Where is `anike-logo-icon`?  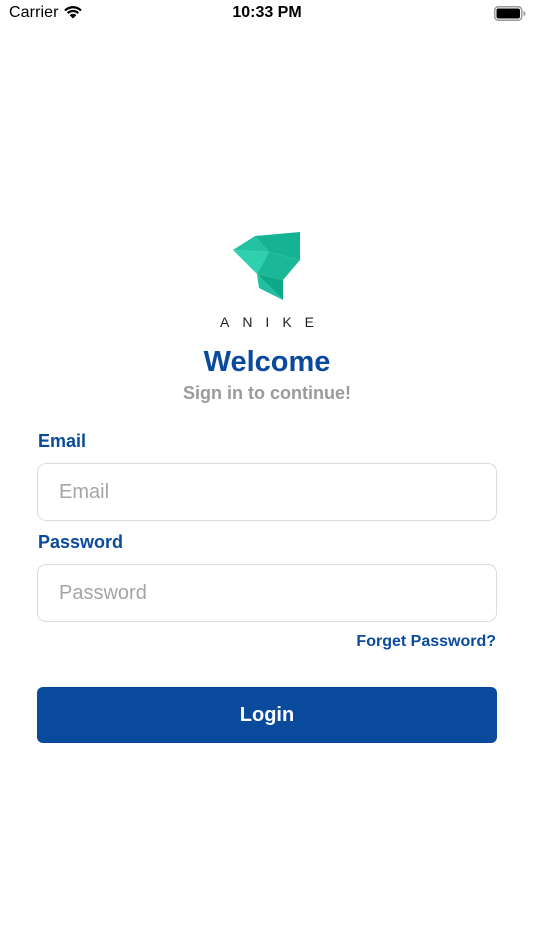 anike-logo-icon is located at coordinates (266, 266).